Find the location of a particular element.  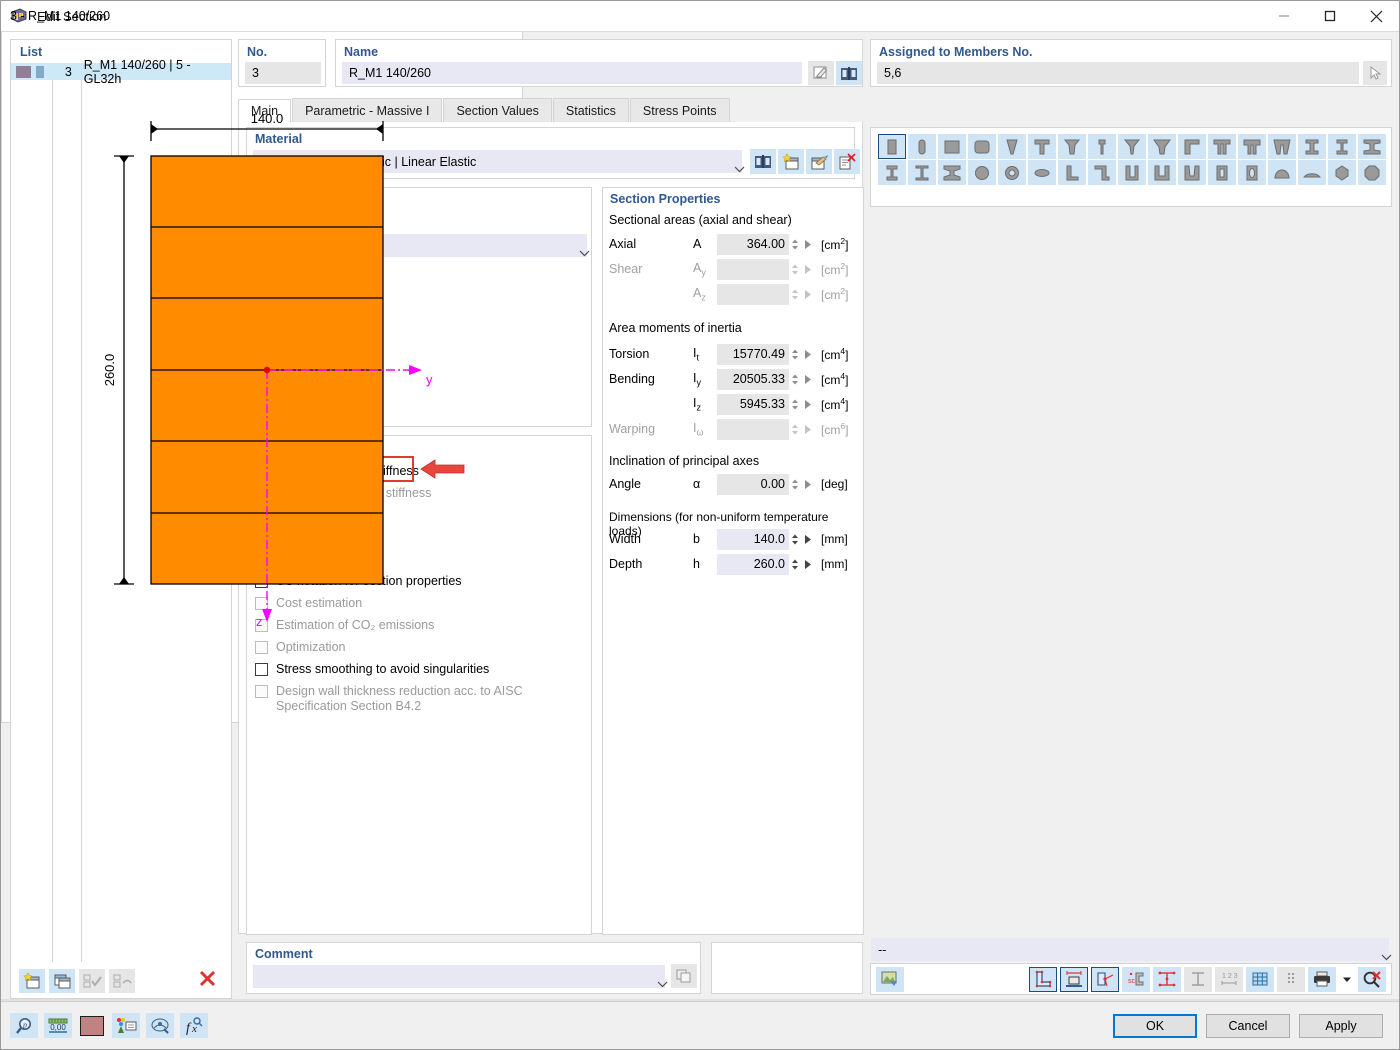

delete-section-button is located at coordinates (207, 981).